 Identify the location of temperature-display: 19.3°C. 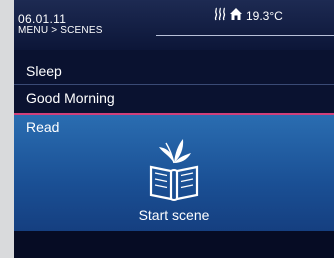
(264, 16).